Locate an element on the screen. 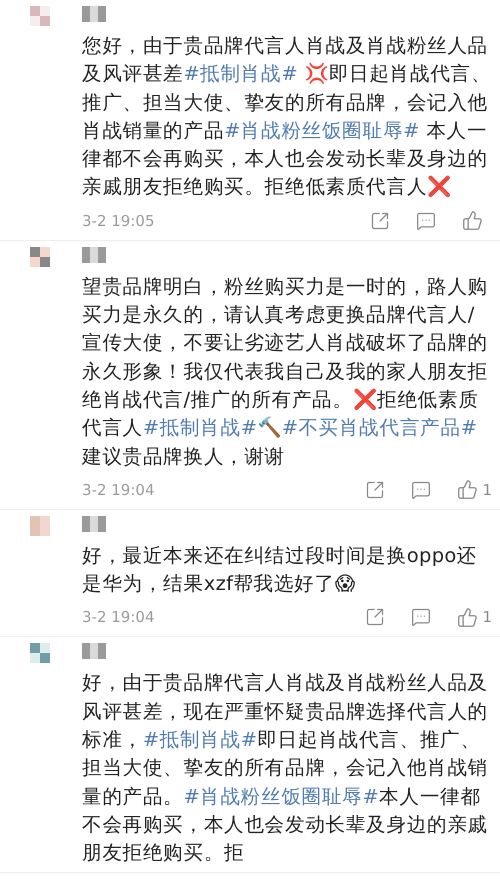 This screenshot has height=881, width=500. comment-text: 好，最近本来还在纠结过段时间是换oppo还是华为，结果xzf帮我选好了😱 is located at coordinates (280, 570).